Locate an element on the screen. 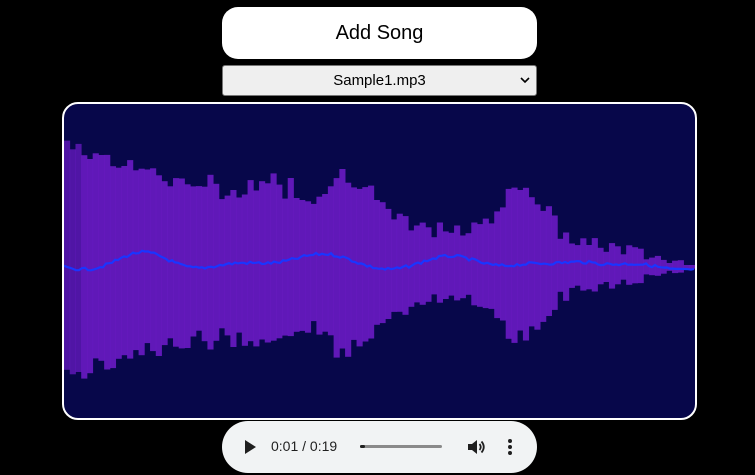 The image size is (755, 475). song-select: Sample1.mp3 is located at coordinates (379, 80).